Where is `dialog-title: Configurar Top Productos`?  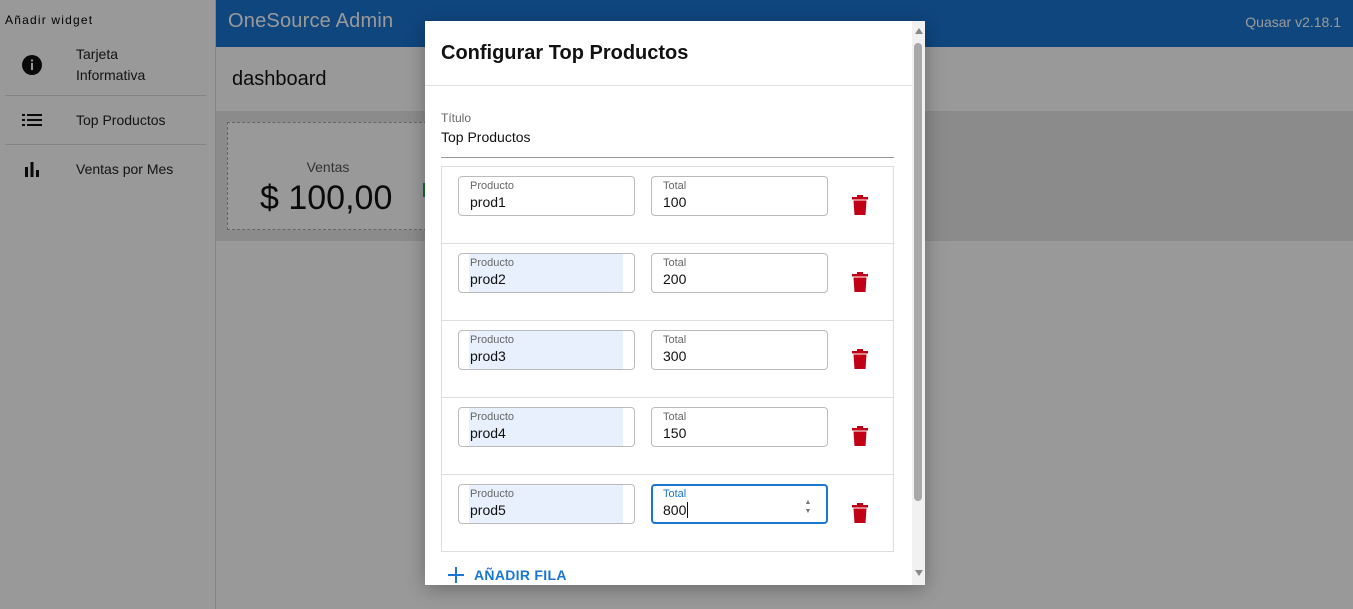
dialog-title: Configurar Top Productos is located at coordinates (565, 53).